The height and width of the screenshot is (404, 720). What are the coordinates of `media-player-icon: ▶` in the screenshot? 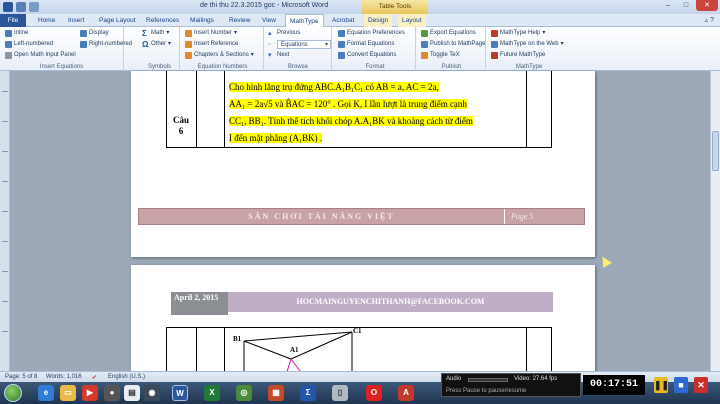 It's located at (90, 393).